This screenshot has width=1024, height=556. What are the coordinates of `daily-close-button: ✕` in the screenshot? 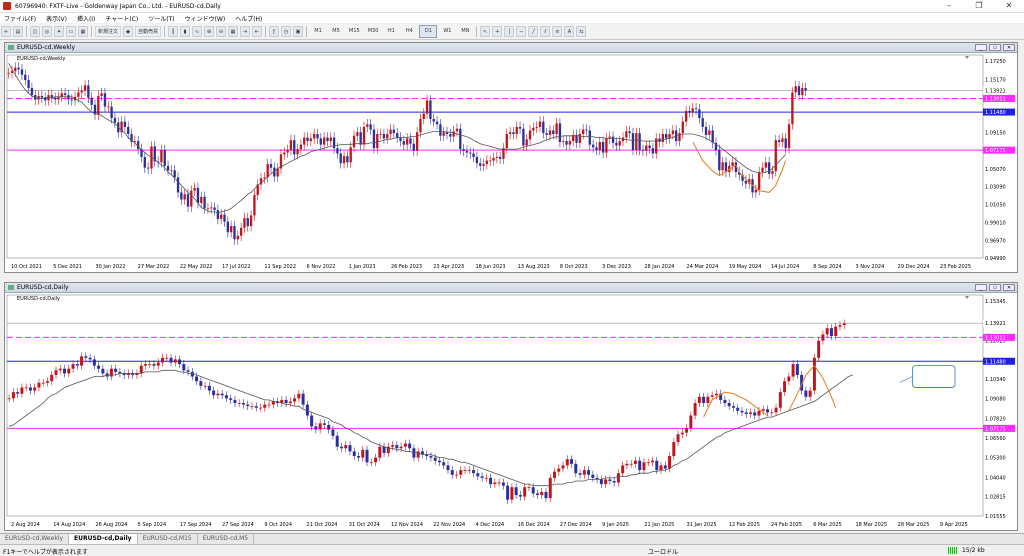 It's located at (1009, 287).